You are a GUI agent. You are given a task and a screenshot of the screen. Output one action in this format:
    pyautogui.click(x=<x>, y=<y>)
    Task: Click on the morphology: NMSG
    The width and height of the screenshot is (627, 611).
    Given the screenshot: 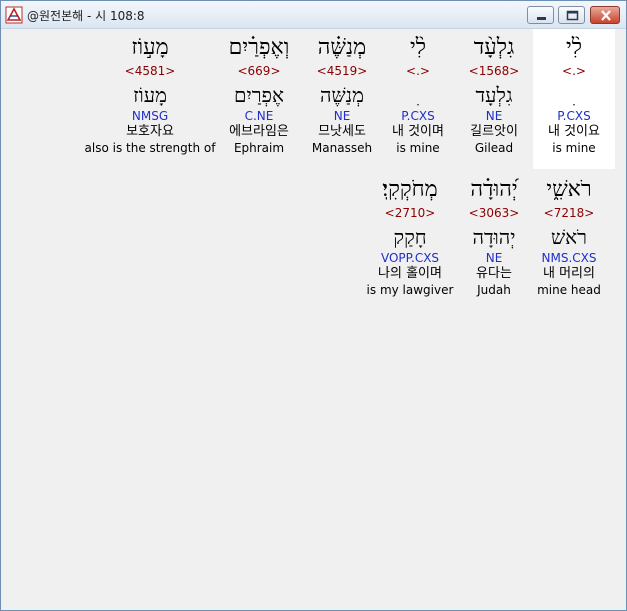 What is the action you would take?
    pyautogui.click(x=150, y=116)
    